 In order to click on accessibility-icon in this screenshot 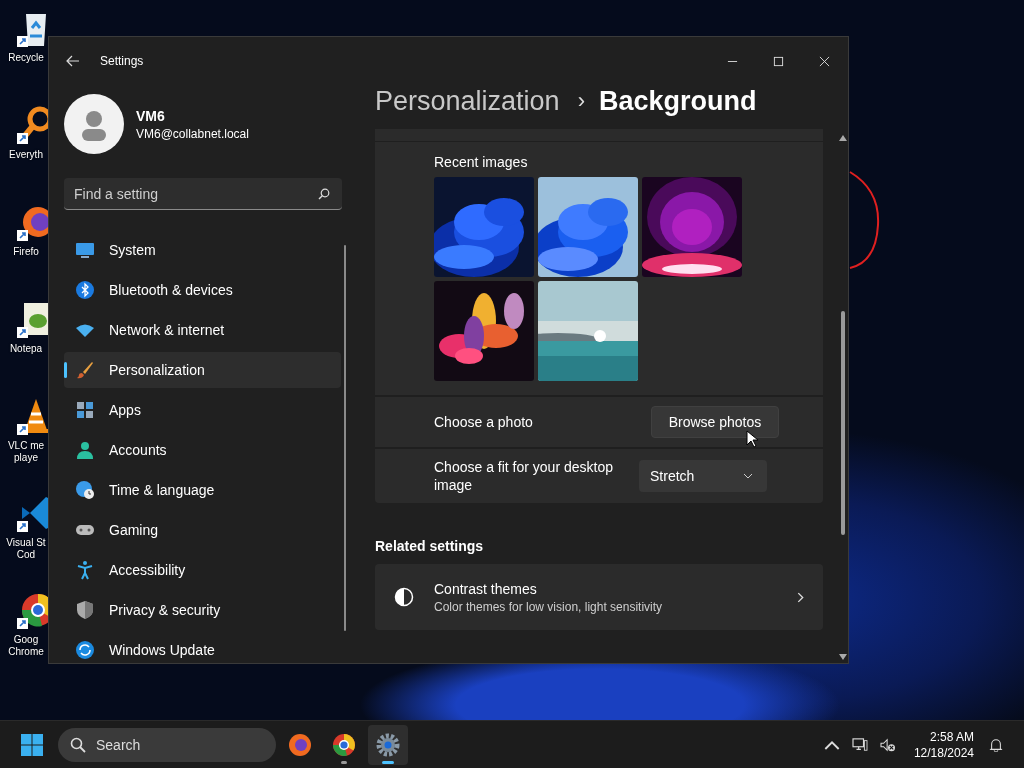, I will do `click(85, 570)`.